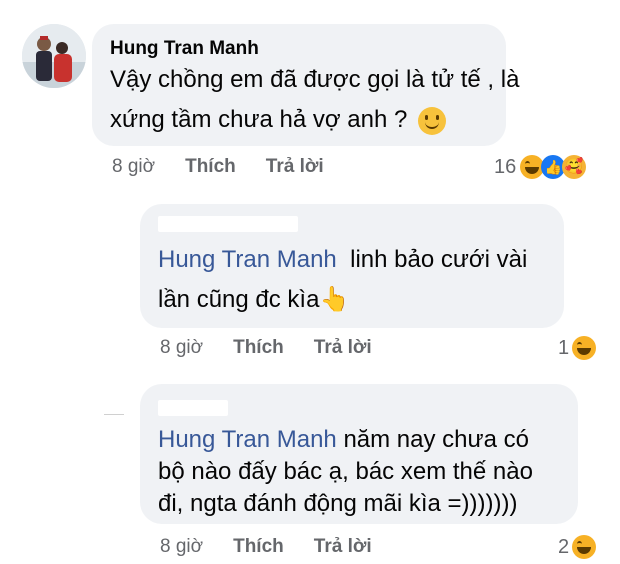 Image resolution: width=620 pixels, height=564 pixels. What do you see at coordinates (315, 79) in the screenshot?
I see `comment-text-line: Vậy chồng em đã được gọi là tử tế , là` at bounding box center [315, 79].